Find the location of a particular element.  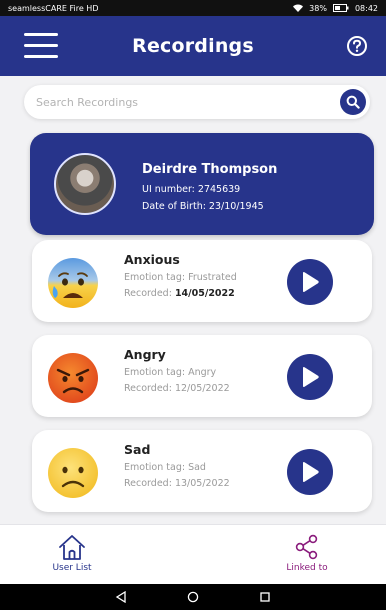

recording-emotion: Angry is located at coordinates (145, 354).